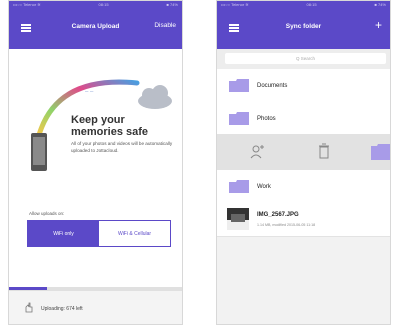  What do you see at coordinates (95, 29) in the screenshot?
I see `nav-bar: Camera Upload Disable` at bounding box center [95, 29].